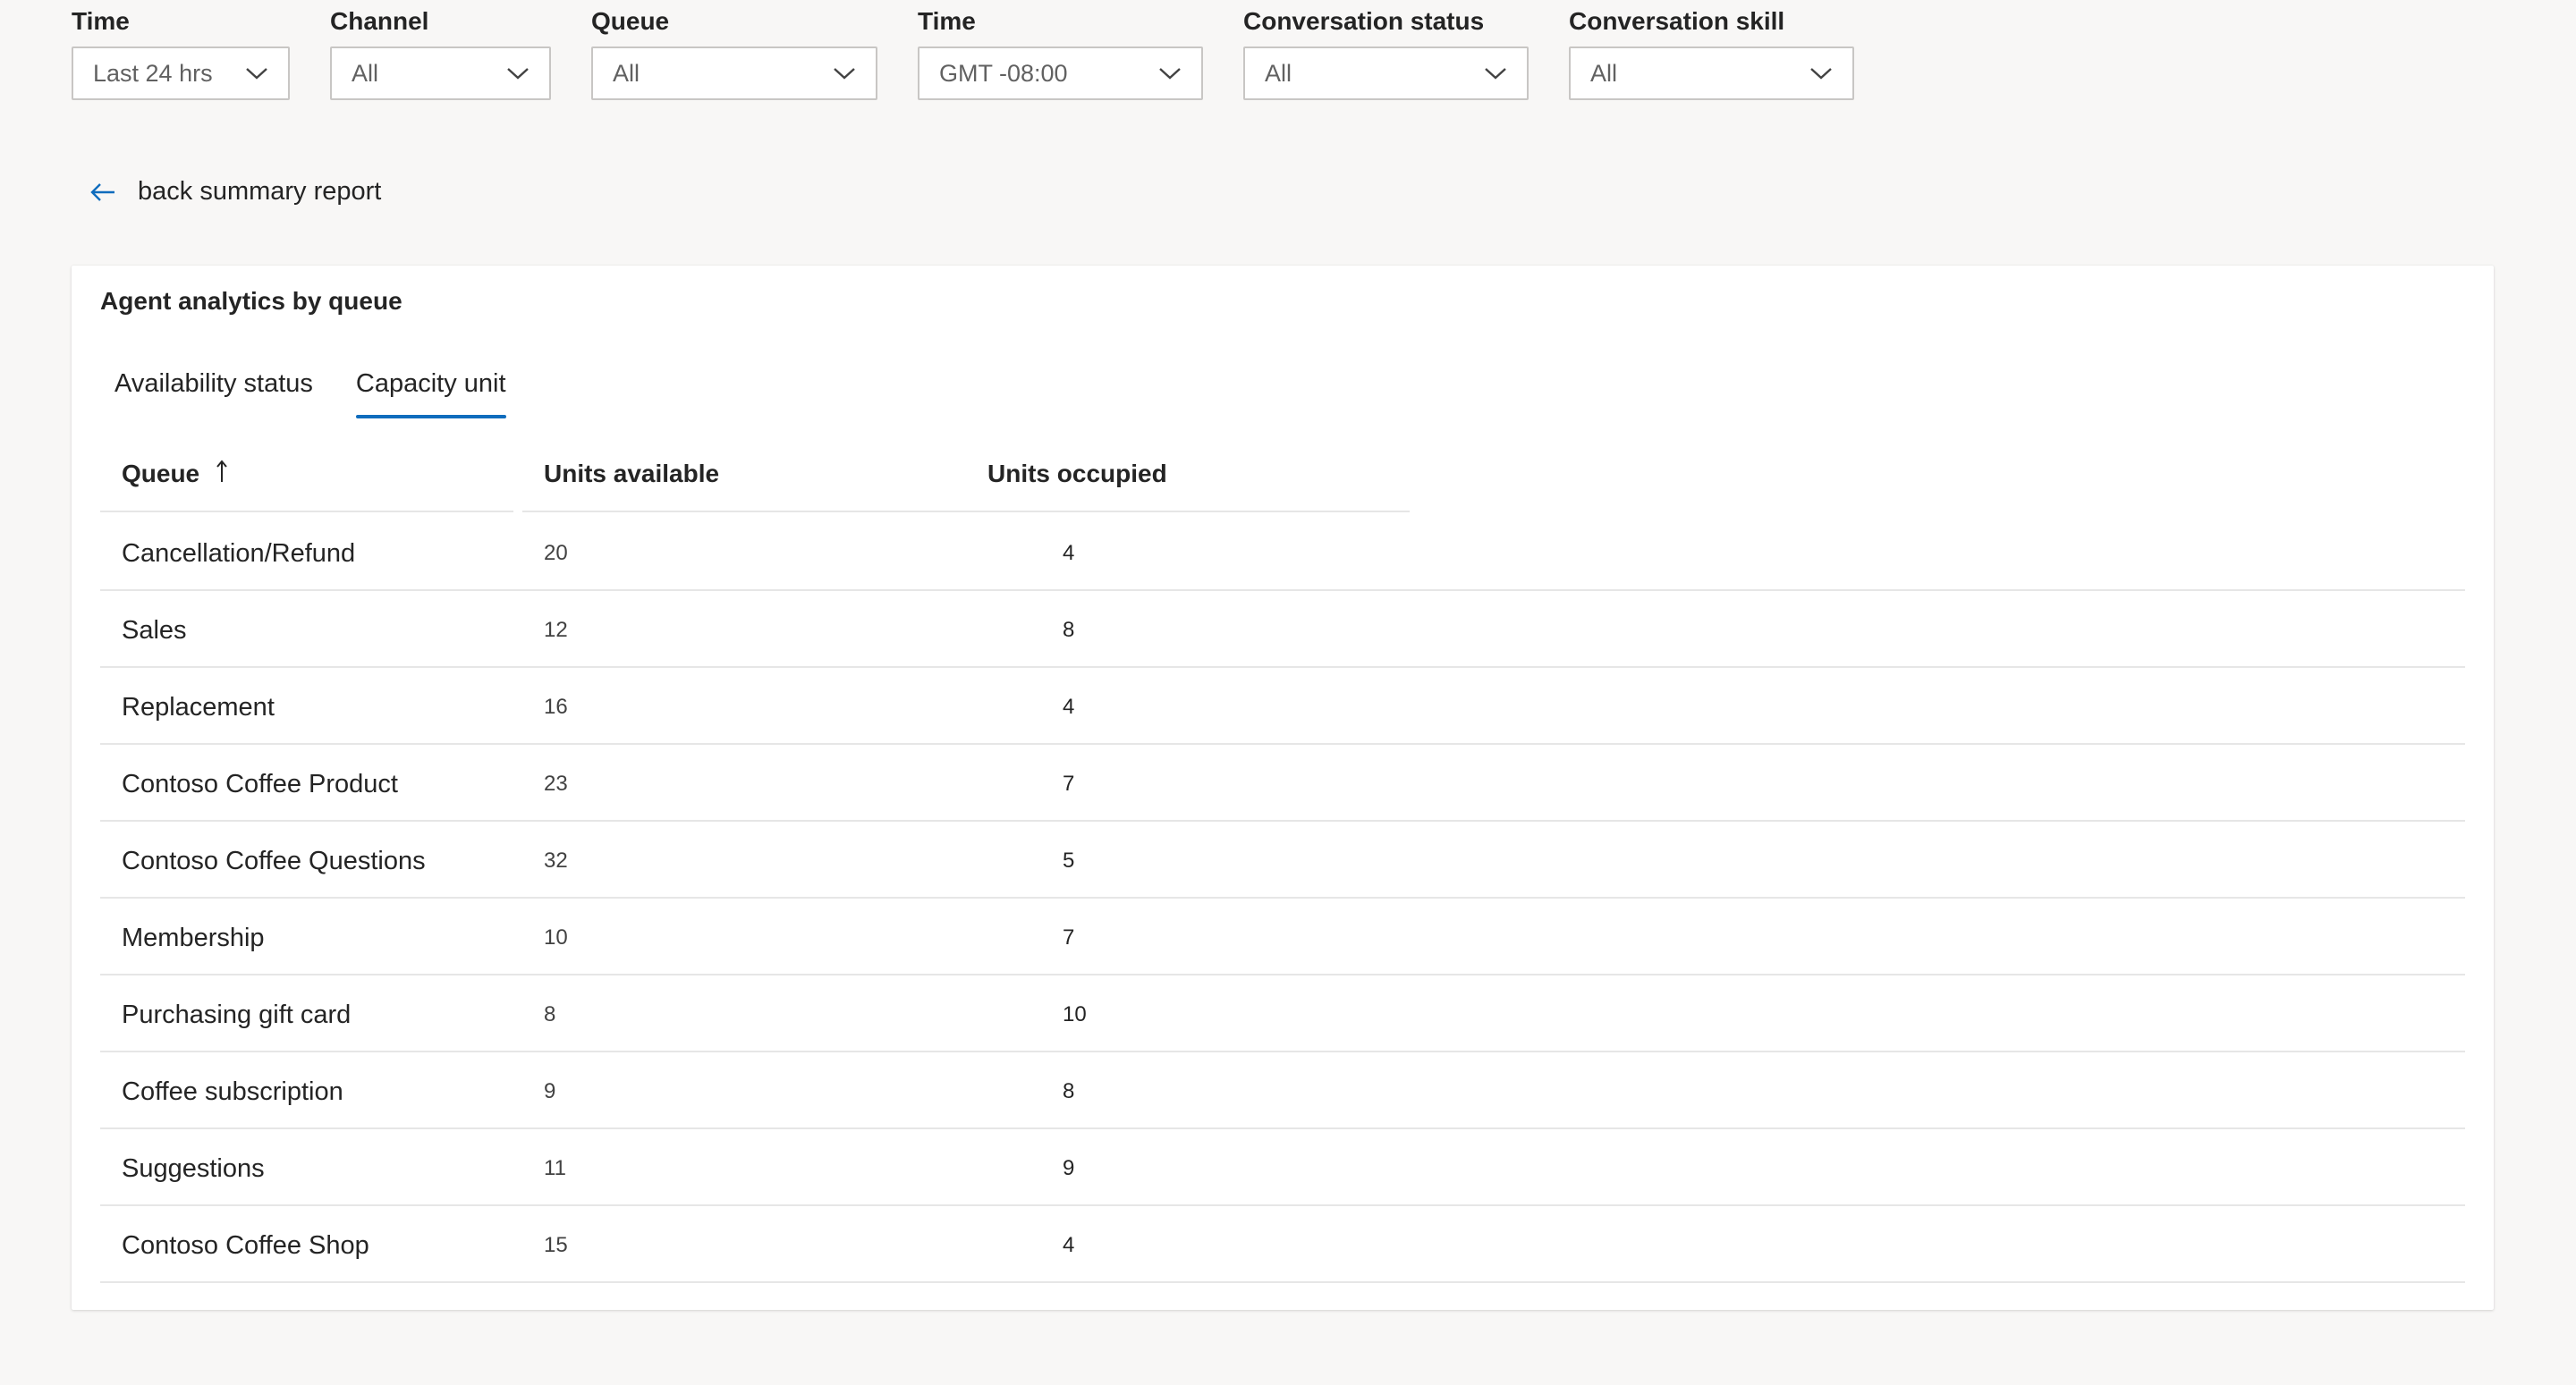 The image size is (2576, 1385). I want to click on channel-dropdown: All, so click(440, 73).